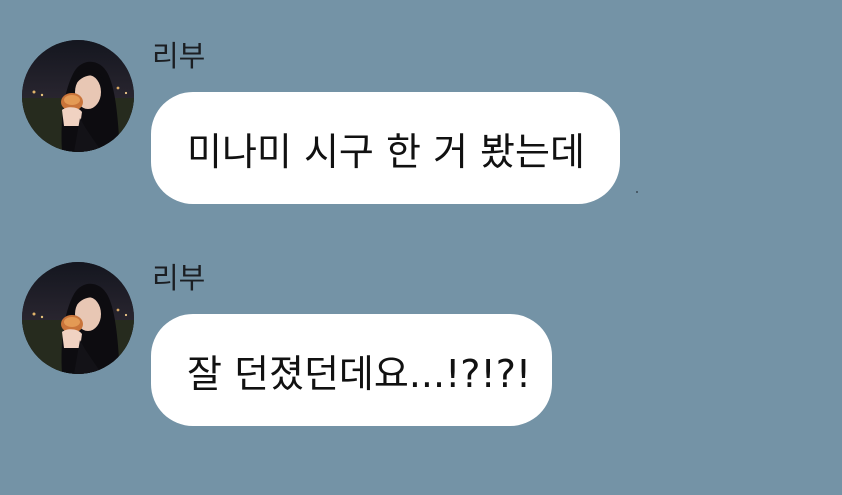 Image resolution: width=842 pixels, height=495 pixels. I want to click on message-text: 잘 던졌던데요...!?!?!, so click(359, 373).